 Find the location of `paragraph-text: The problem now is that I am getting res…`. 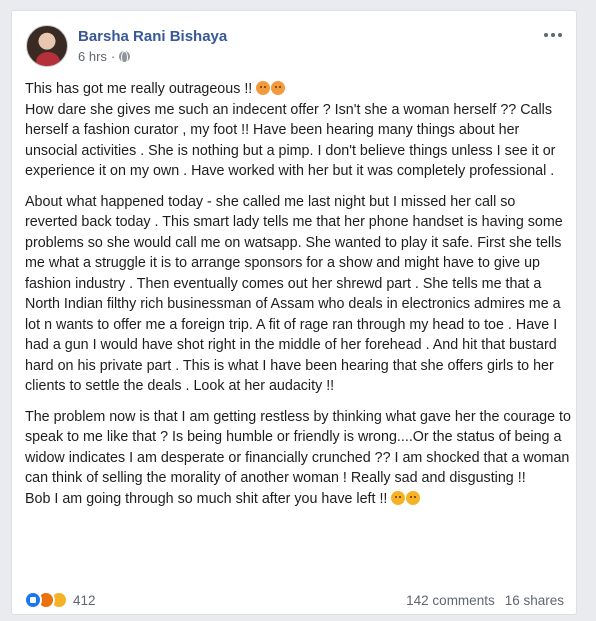

paragraph-text: The problem now is that I am getting res… is located at coordinates (298, 447).